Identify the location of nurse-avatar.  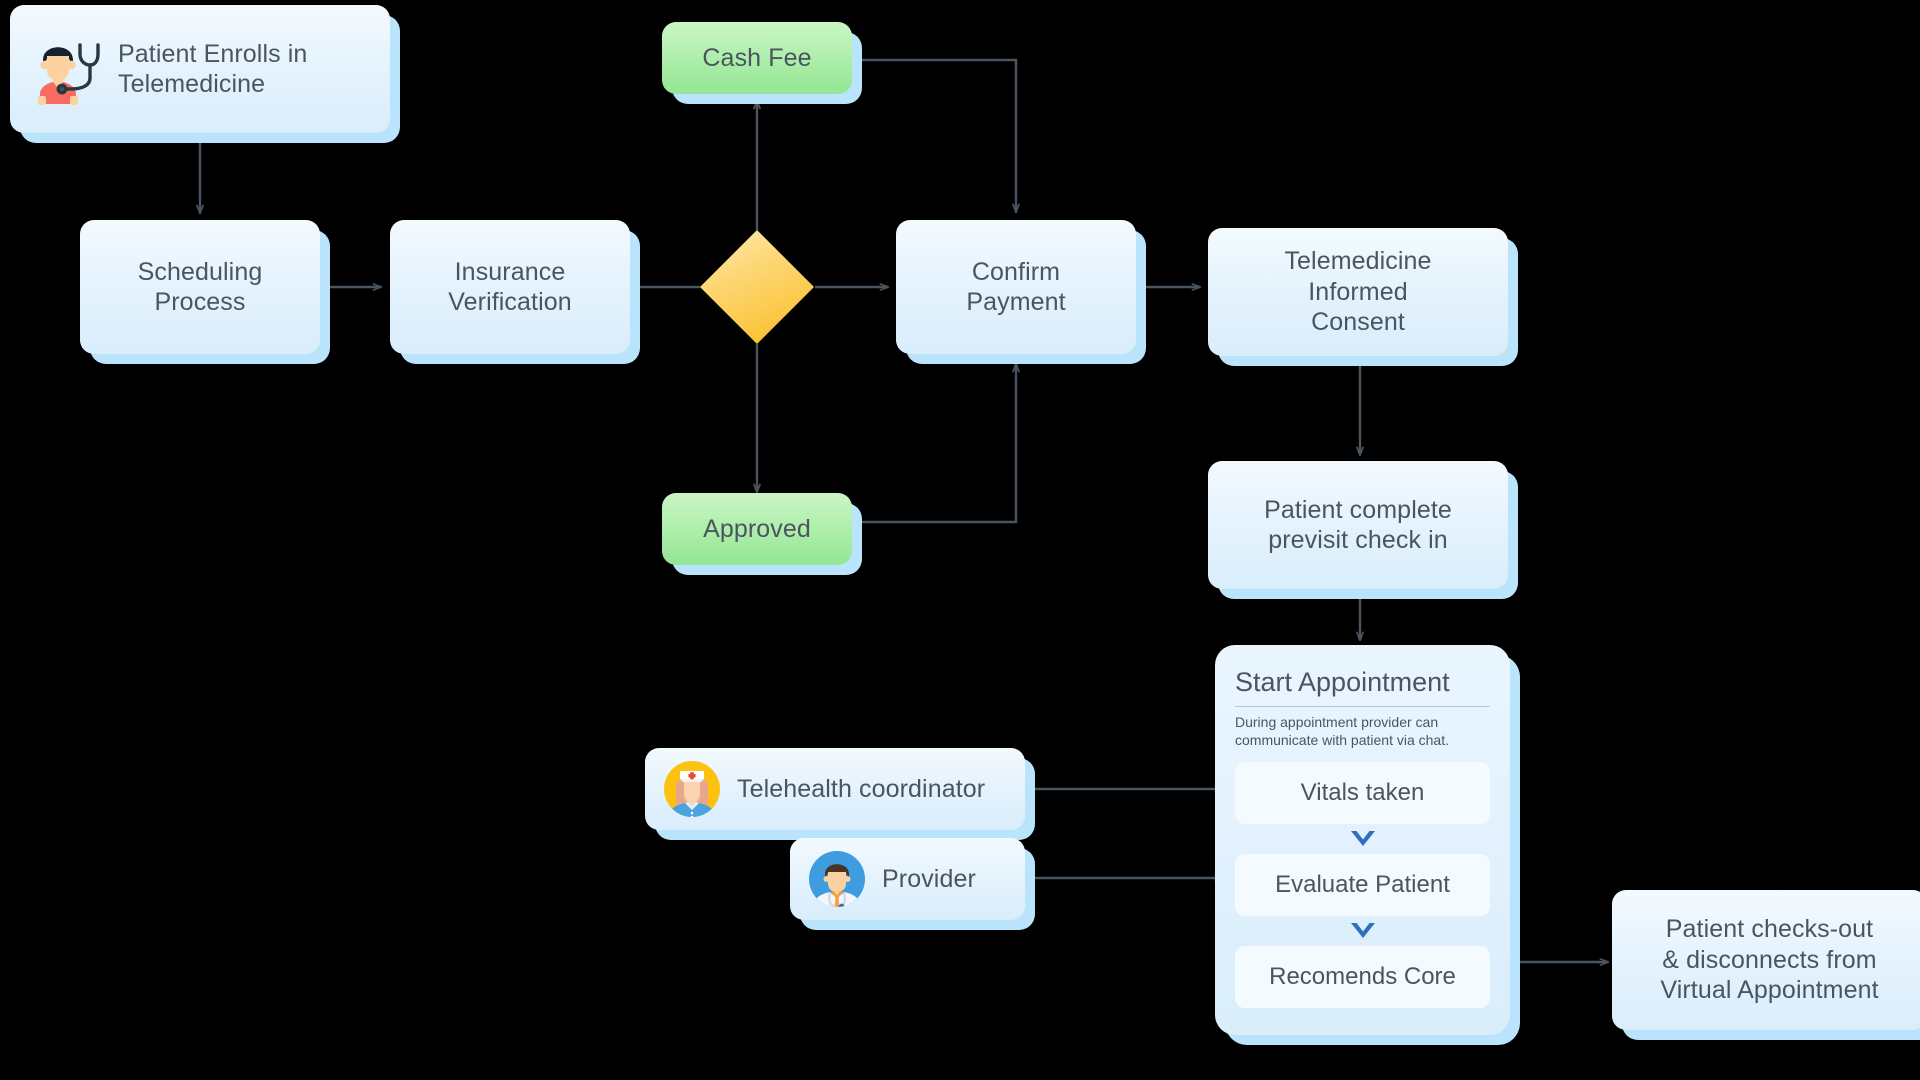
(692, 789).